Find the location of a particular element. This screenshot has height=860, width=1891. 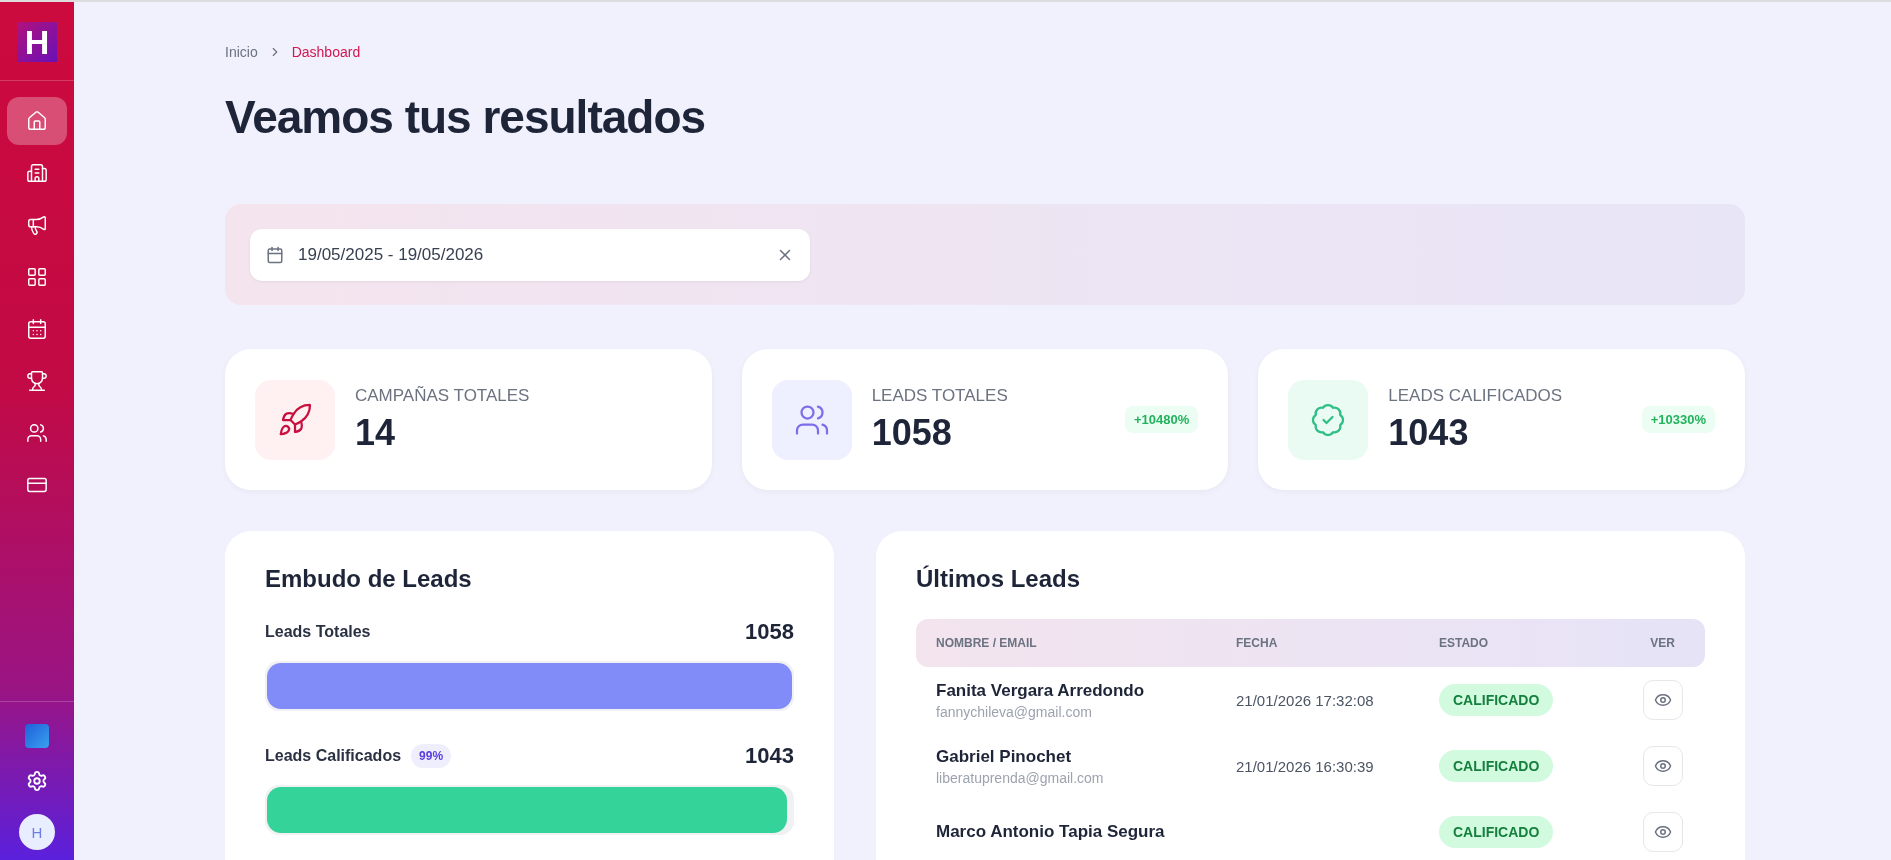

home-icon is located at coordinates (37, 121).